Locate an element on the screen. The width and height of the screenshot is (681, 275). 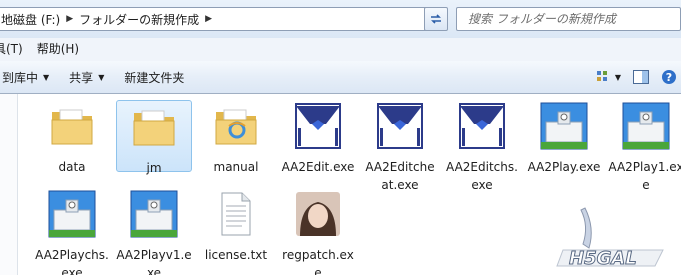
menu-bar: 具(T) 帮助(H) is located at coordinates (340, 49).